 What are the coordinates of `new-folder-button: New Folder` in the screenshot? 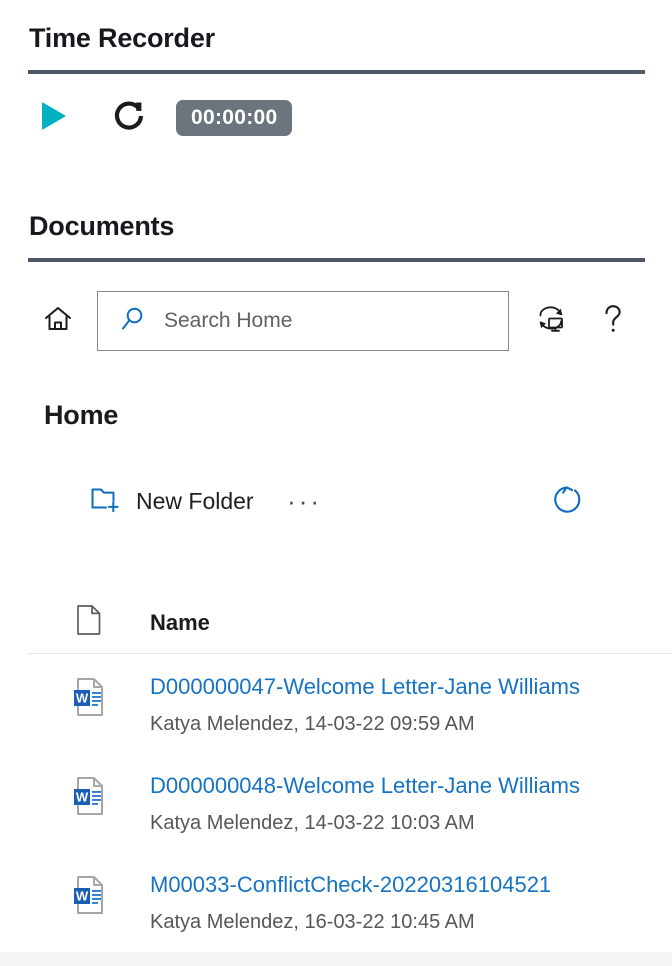 It's located at (172, 501).